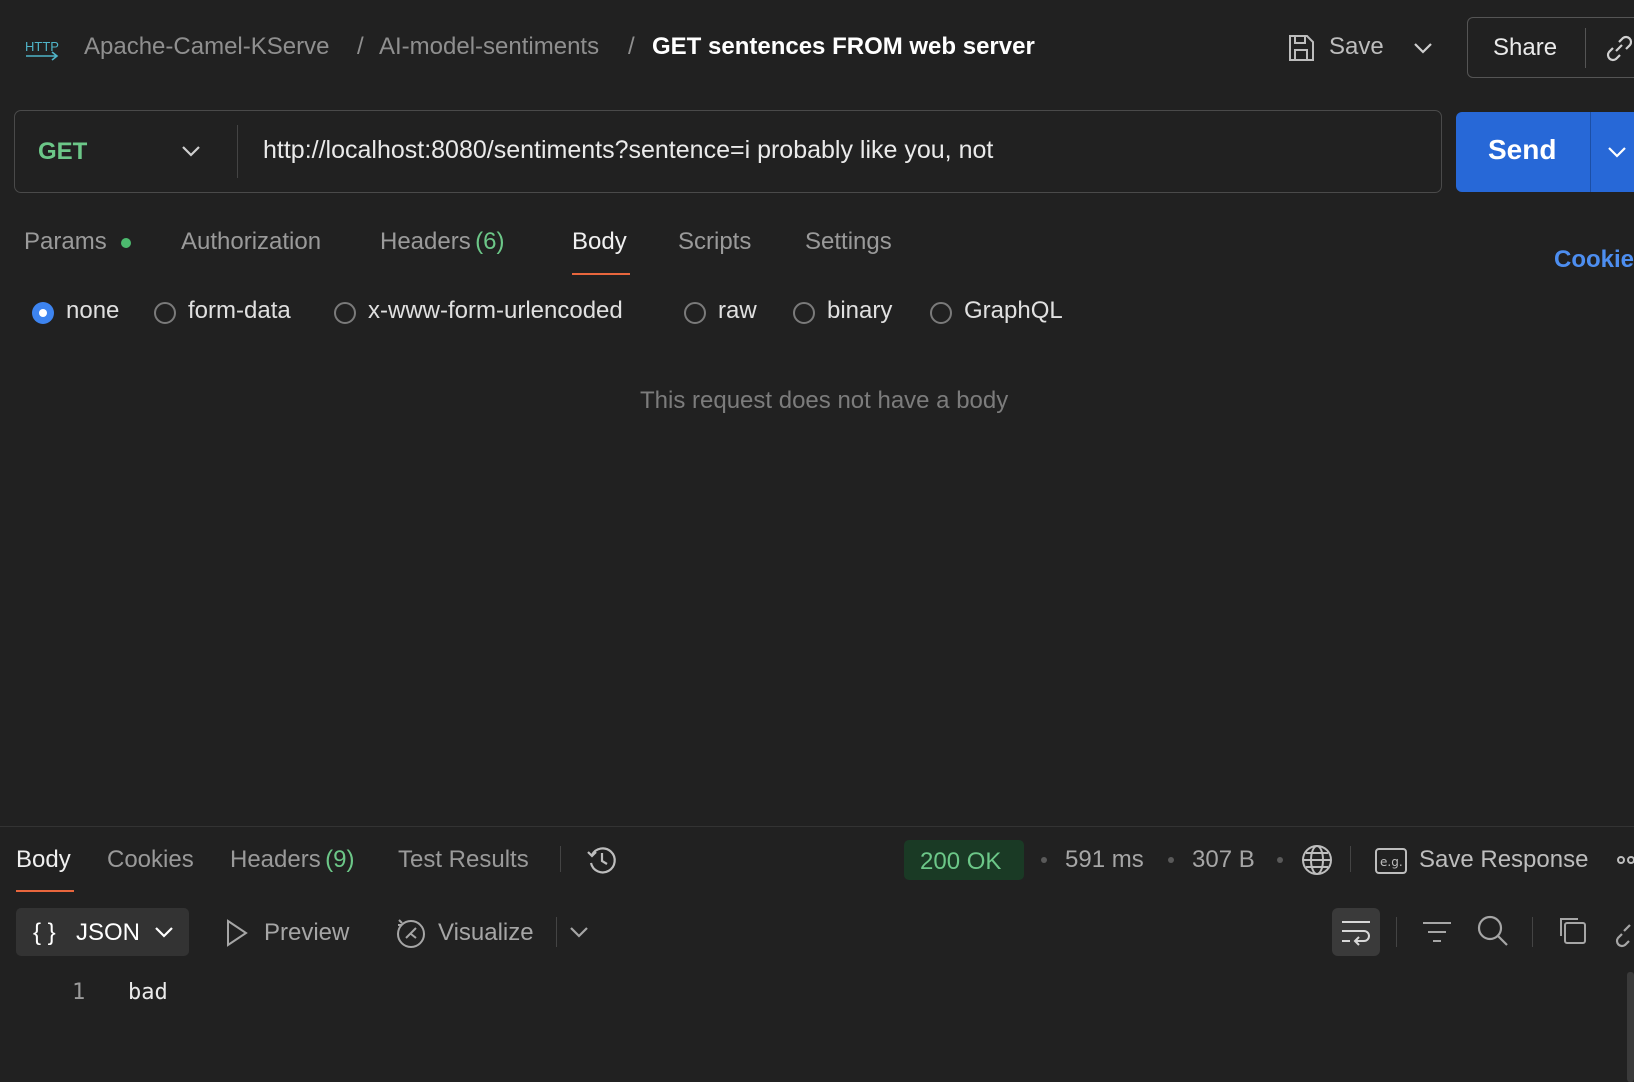 The width and height of the screenshot is (1634, 1082). I want to click on copy-link-icon, so click(1618, 48).